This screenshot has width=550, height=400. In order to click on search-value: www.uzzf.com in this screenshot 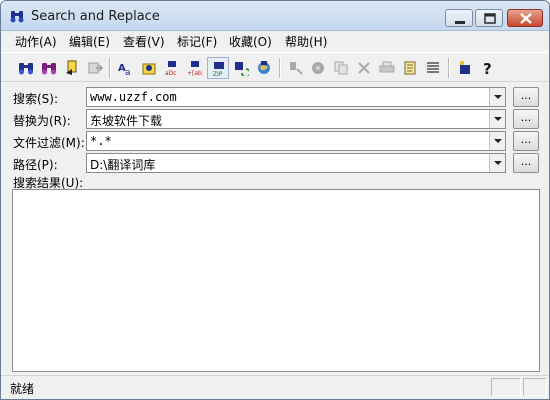, I will do `click(133, 97)`.